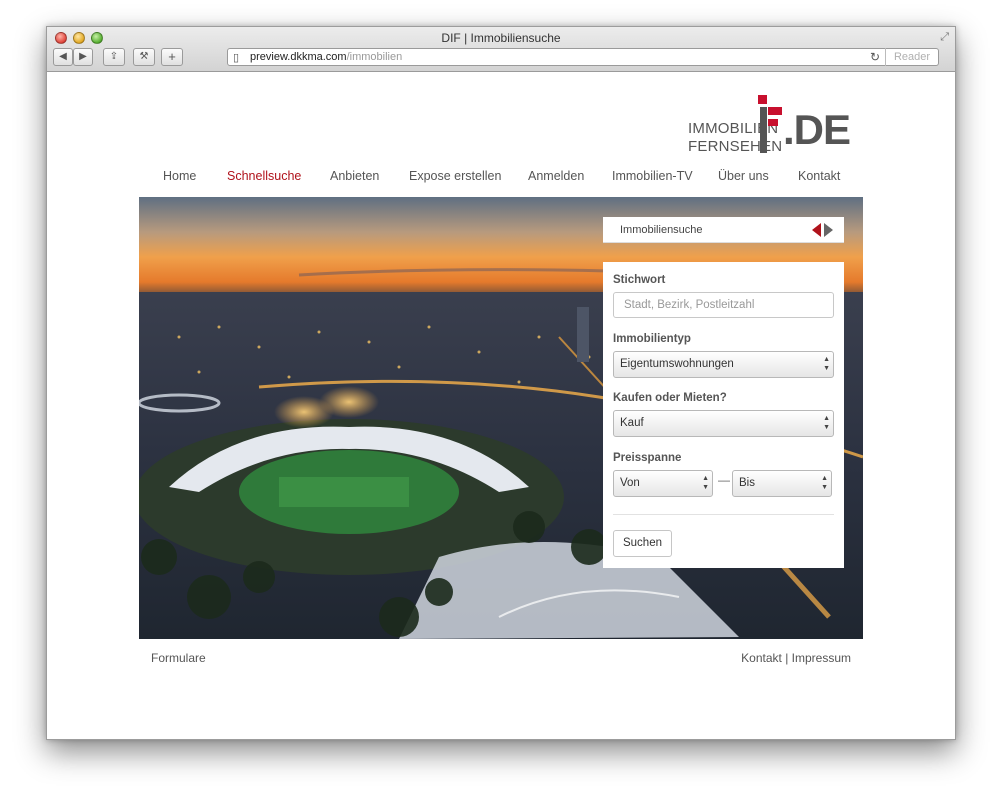 Image resolution: width=1000 pixels, height=801 pixels. What do you see at coordinates (652, 339) in the screenshot?
I see `property-type-label: Immobilientyp` at bounding box center [652, 339].